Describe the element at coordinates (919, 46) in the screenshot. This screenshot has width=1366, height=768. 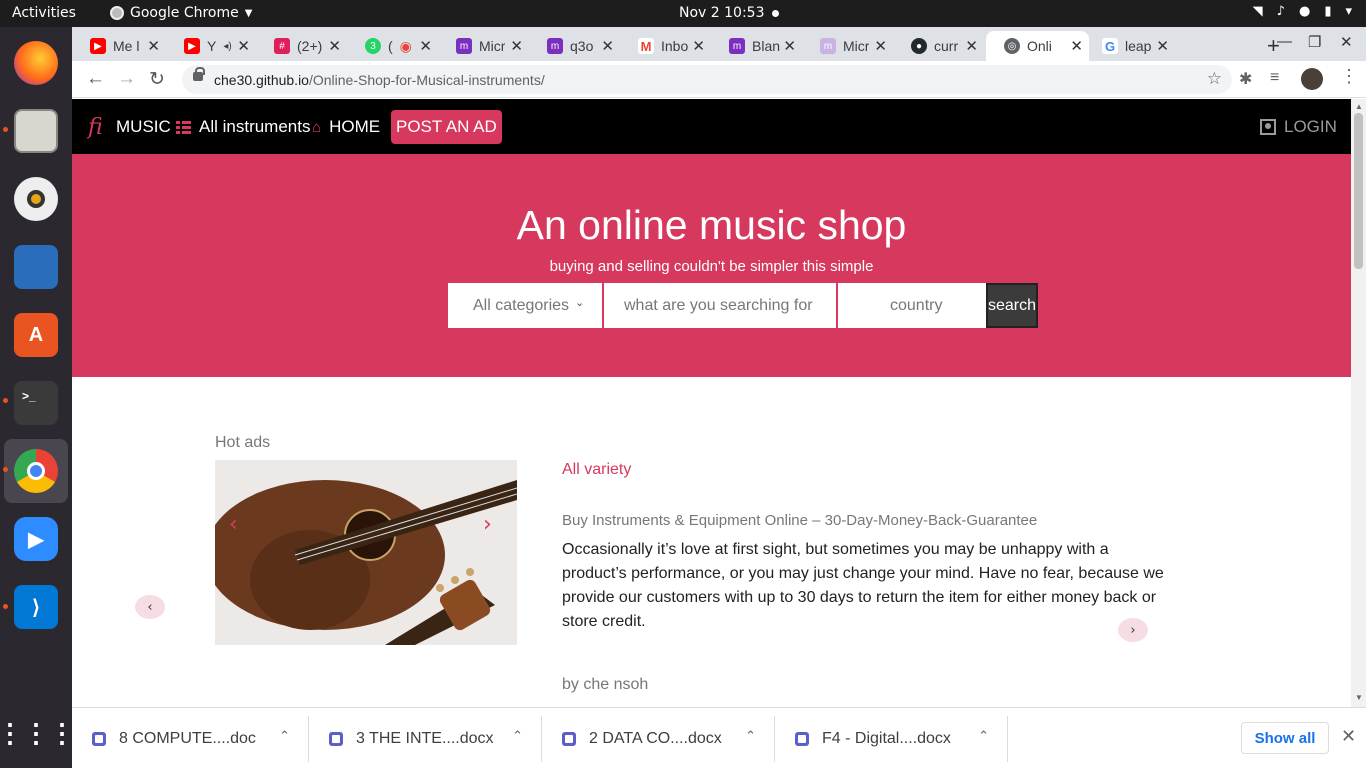
I see `github-icon: ●` at that location.